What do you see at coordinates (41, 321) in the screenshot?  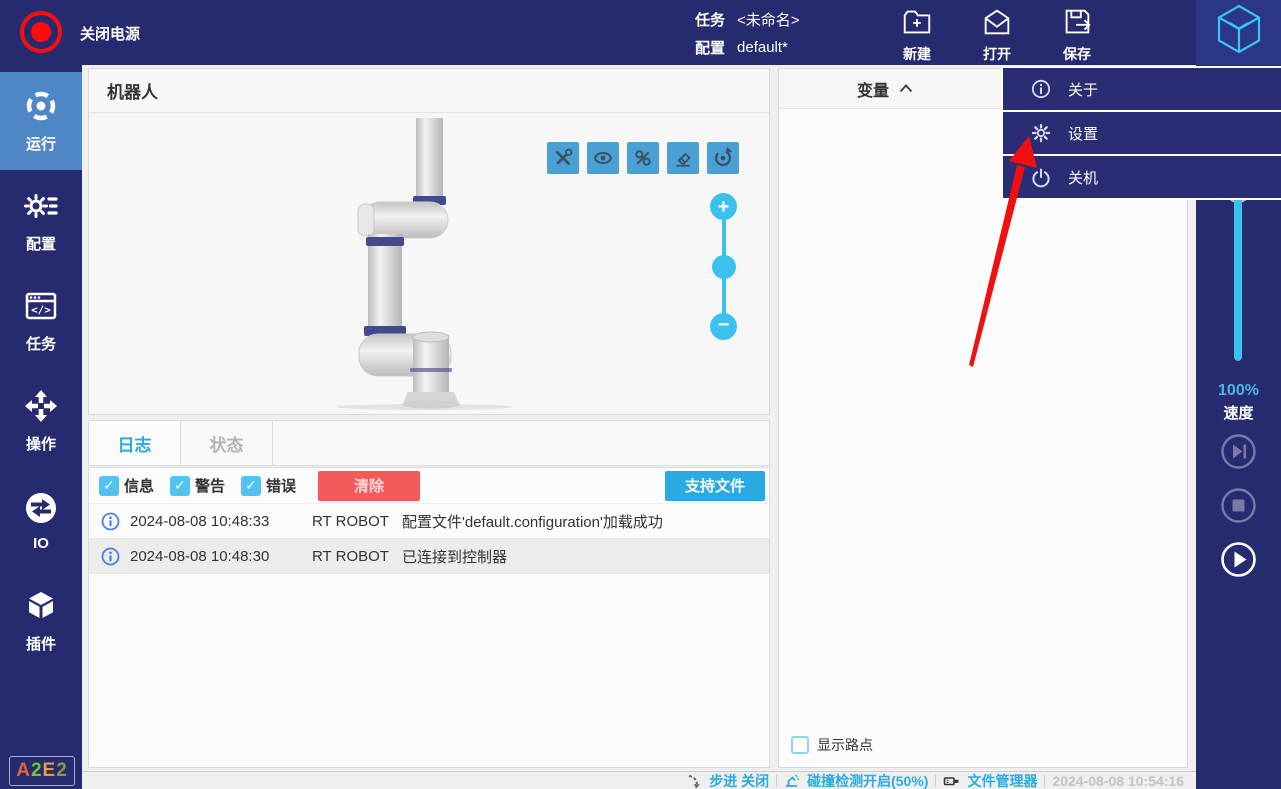 I see `sidebar-item-task: </> 任务` at bounding box center [41, 321].